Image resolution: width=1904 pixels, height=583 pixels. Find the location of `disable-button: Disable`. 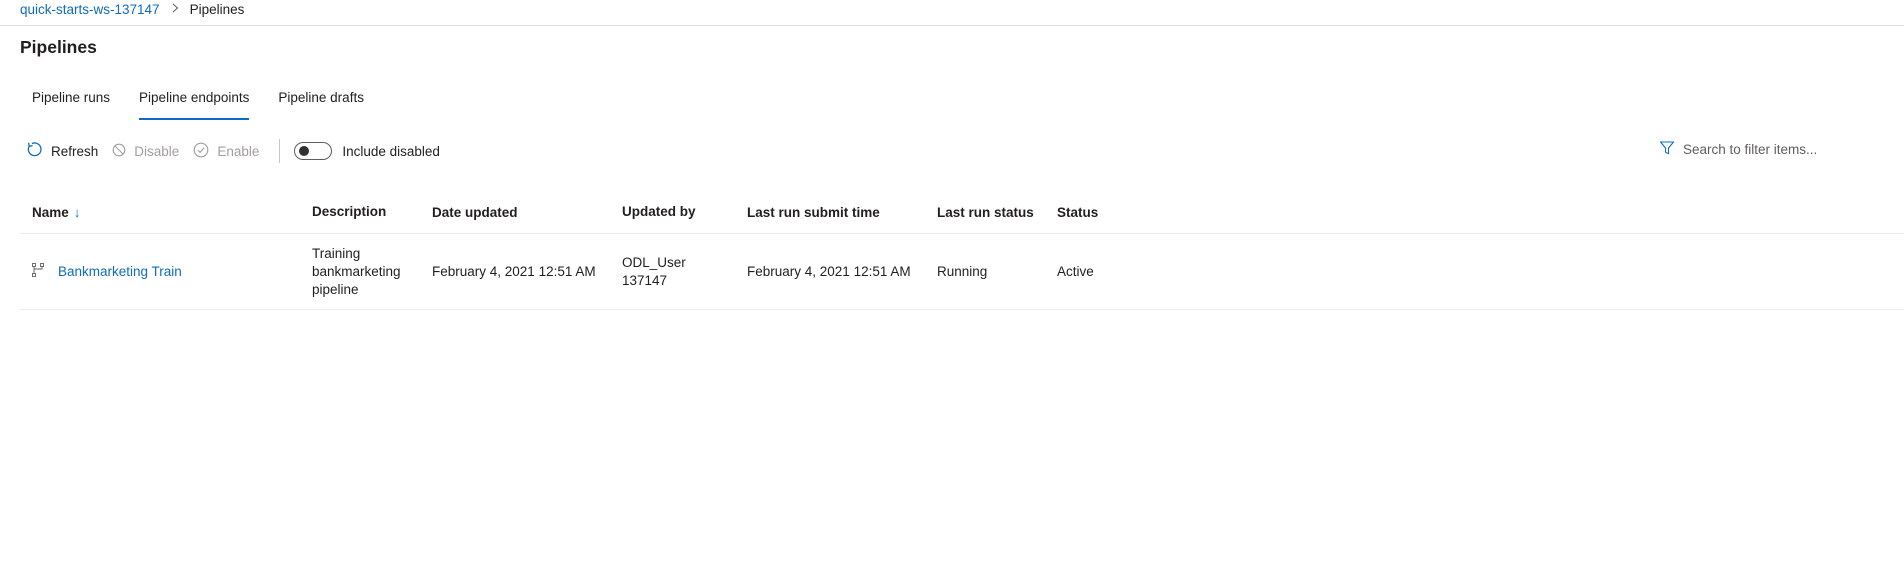

disable-button: Disable is located at coordinates (145, 151).